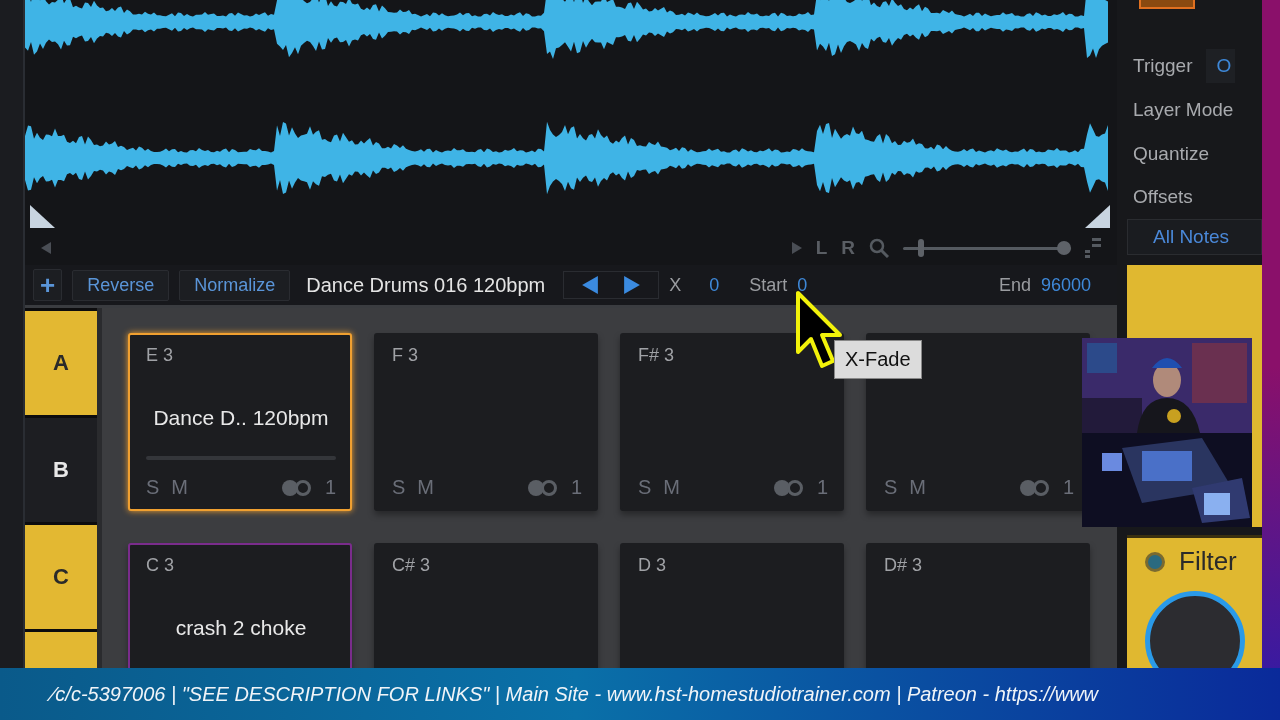  What do you see at coordinates (1093, 247) in the screenshot?
I see `menu-icon` at bounding box center [1093, 247].